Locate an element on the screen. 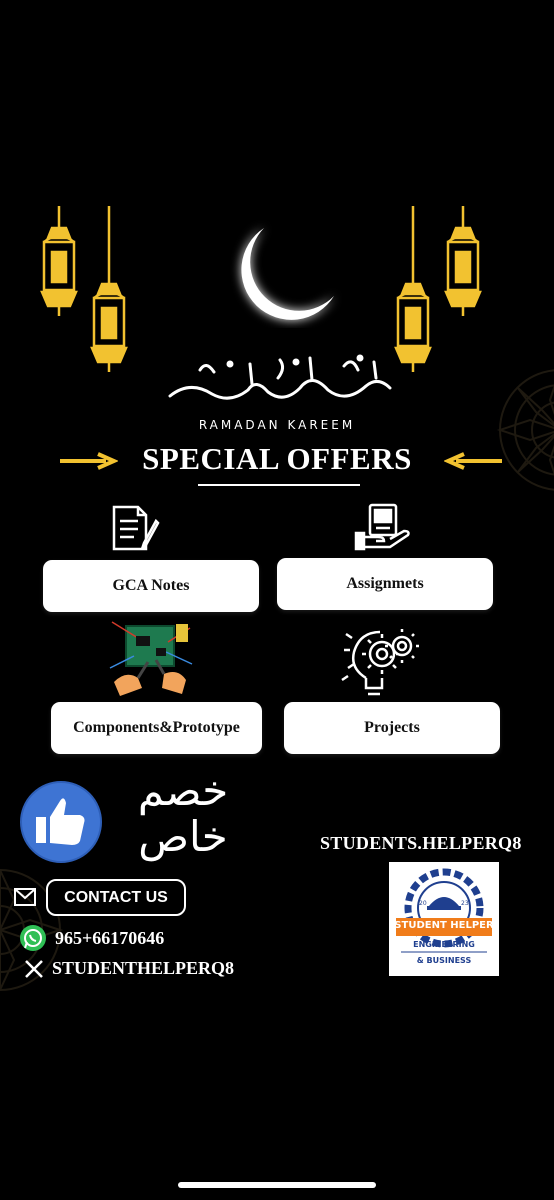  offer-card-projects: Projects is located at coordinates (392, 728).